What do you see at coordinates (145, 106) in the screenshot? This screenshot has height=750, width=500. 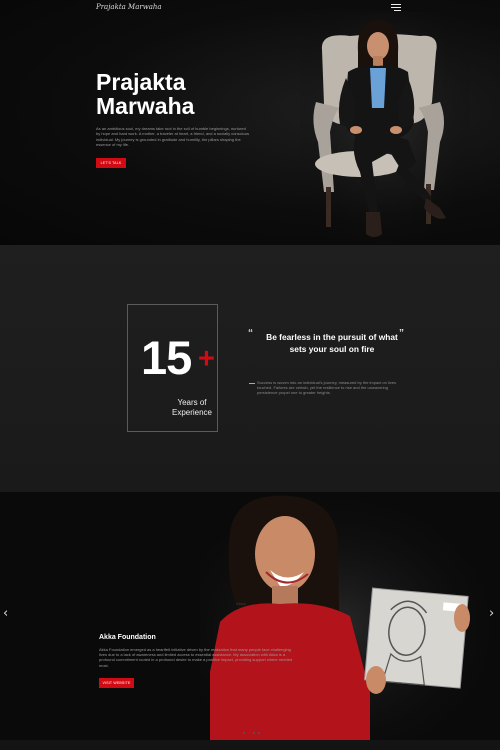 I see `hero-last-name: Marwaha` at bounding box center [145, 106].